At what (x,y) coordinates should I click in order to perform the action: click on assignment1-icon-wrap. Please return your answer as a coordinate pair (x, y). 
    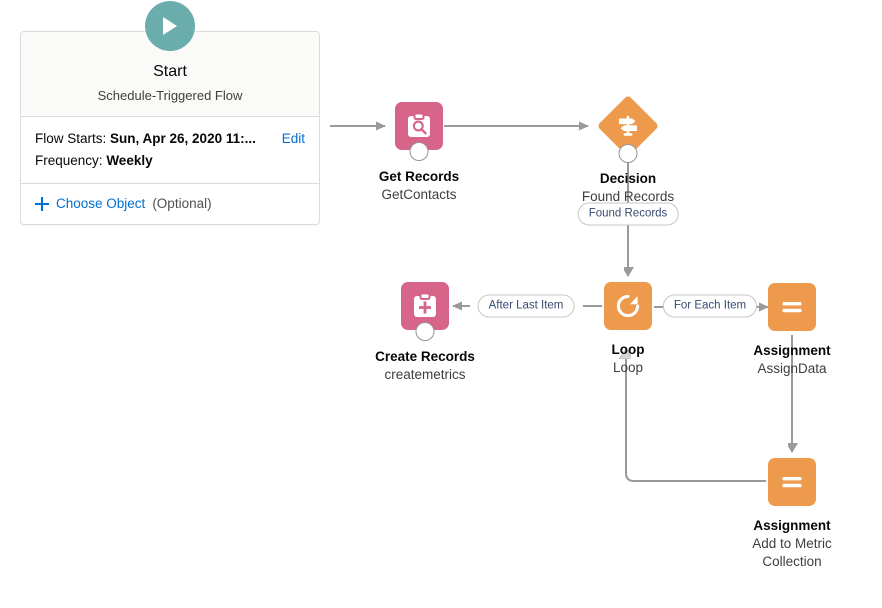
    Looking at the image, I should click on (792, 307).